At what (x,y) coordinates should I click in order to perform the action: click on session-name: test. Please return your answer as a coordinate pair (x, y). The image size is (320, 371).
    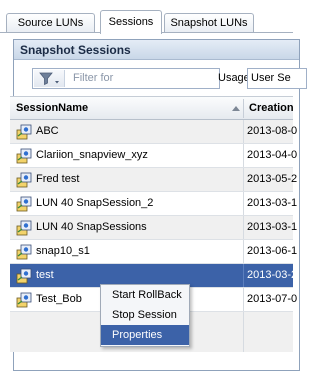
    Looking at the image, I should click on (45, 275).